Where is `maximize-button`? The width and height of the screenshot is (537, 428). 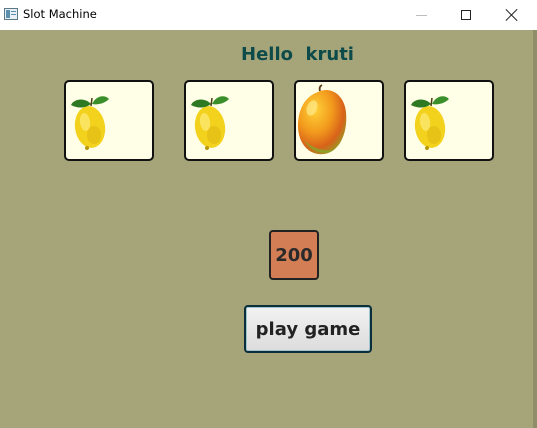
maximize-button is located at coordinates (466, 15).